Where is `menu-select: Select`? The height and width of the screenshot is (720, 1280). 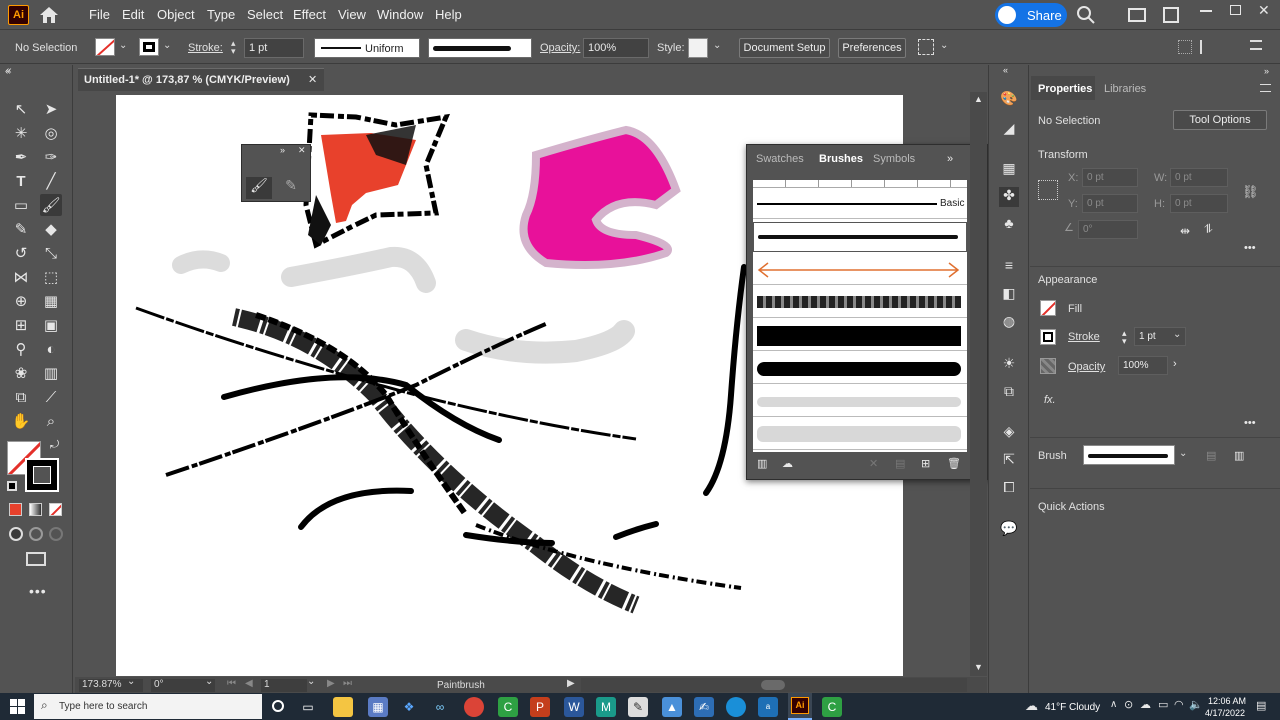
menu-select: Select is located at coordinates (265, 14).